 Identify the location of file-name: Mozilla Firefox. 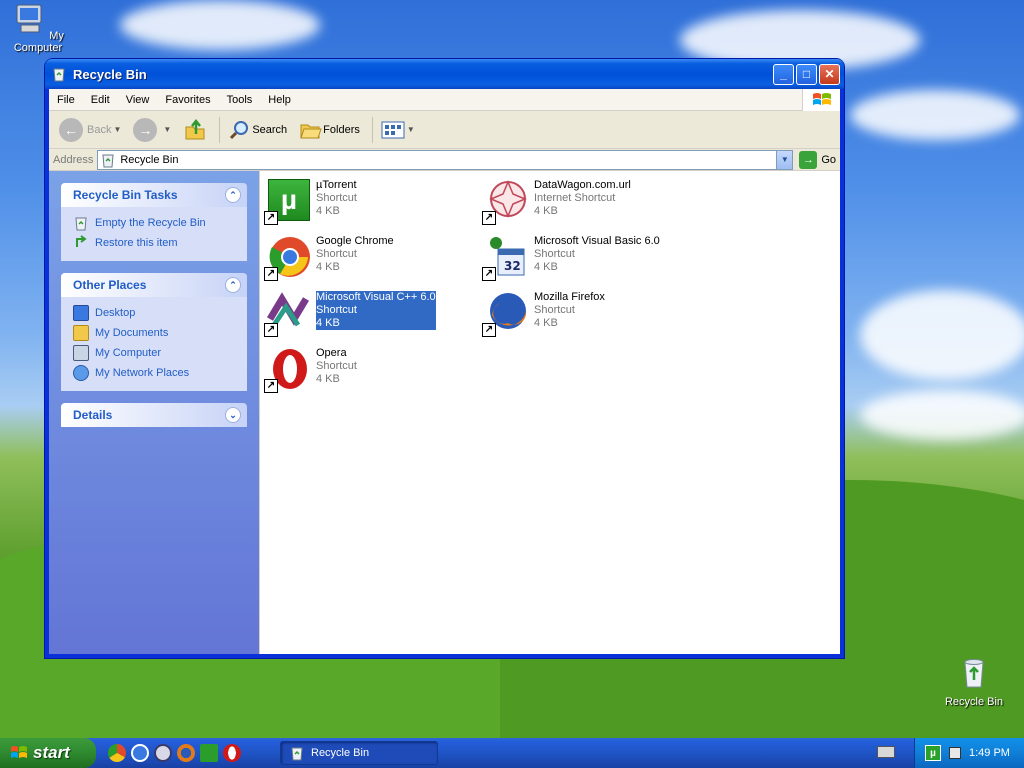
(569, 297).